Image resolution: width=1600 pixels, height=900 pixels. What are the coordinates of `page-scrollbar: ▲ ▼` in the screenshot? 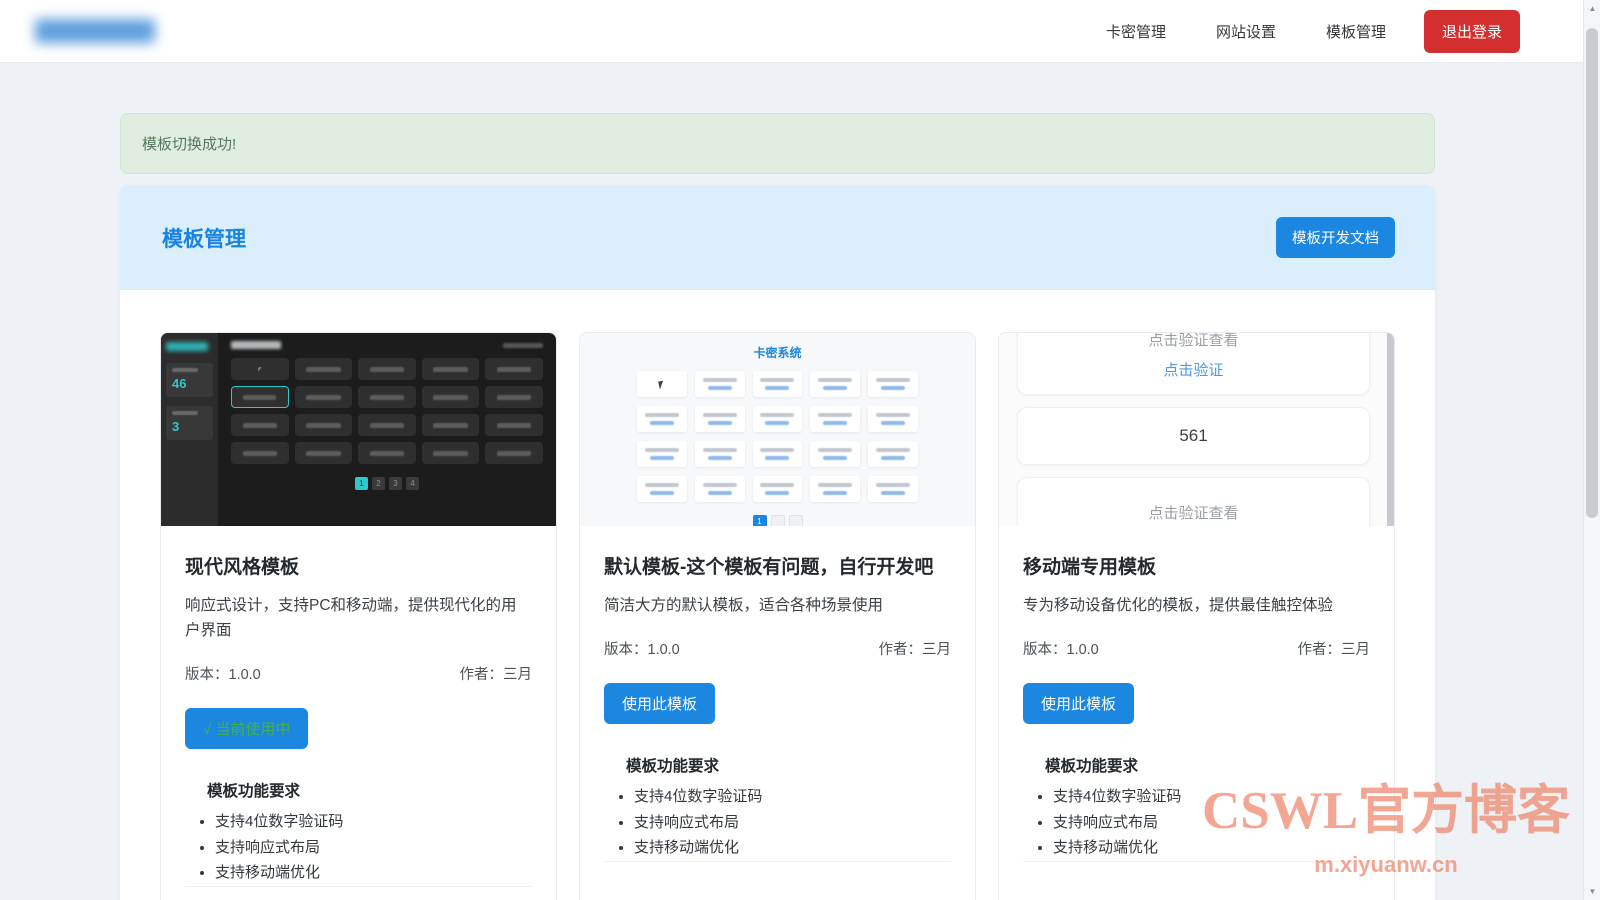 It's located at (1591, 450).